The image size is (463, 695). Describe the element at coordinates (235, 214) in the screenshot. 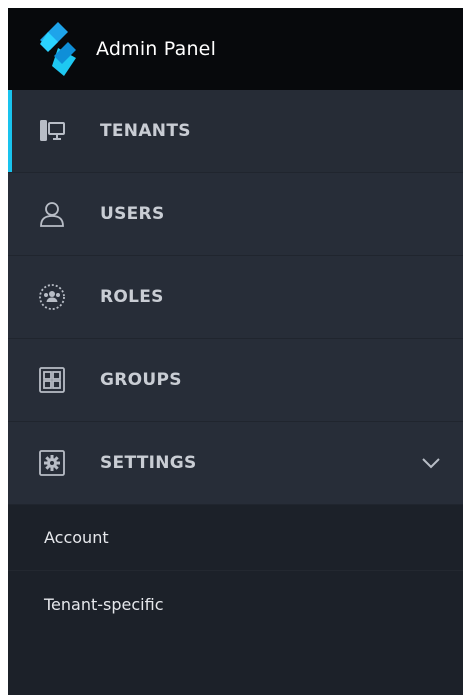

I see `nav-item-users: USERS` at that location.